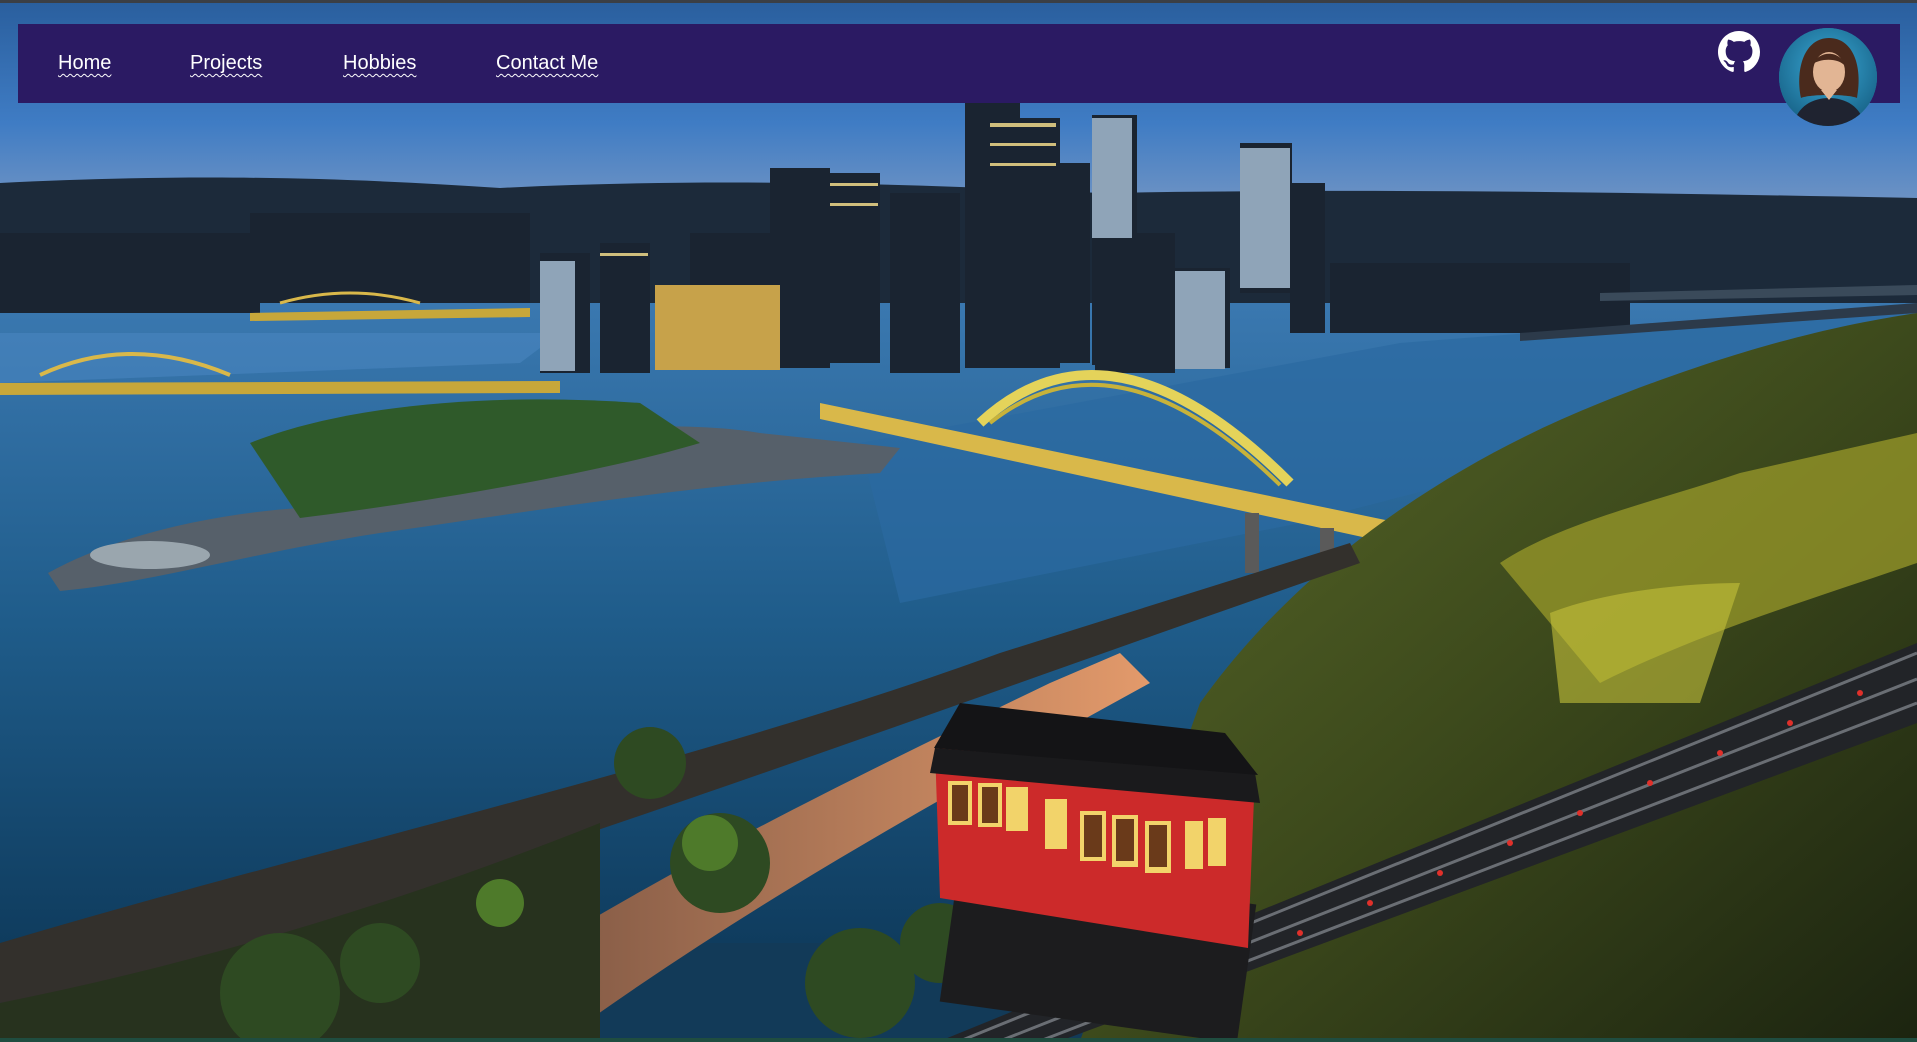 The height and width of the screenshot is (1042, 1917). What do you see at coordinates (124, 63) in the screenshot?
I see `nav-link-home: Home` at bounding box center [124, 63].